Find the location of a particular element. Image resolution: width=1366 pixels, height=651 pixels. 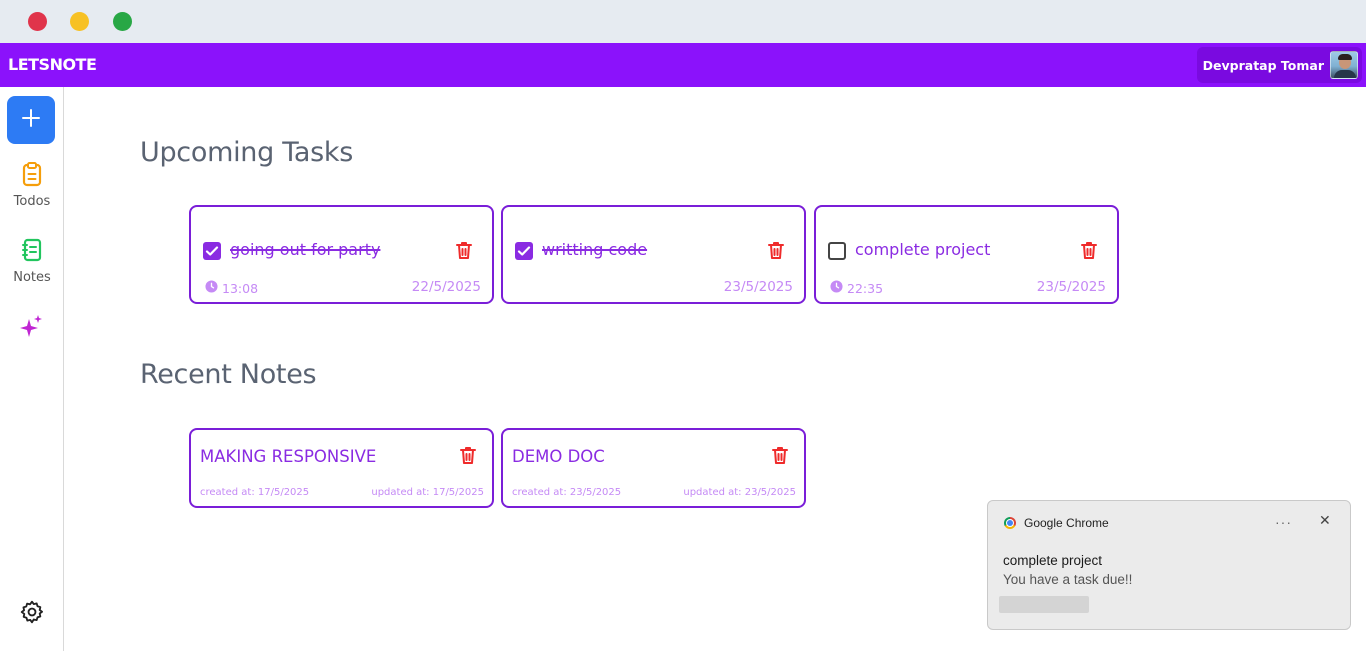

close-icon: ✕ is located at coordinates (1325, 521).